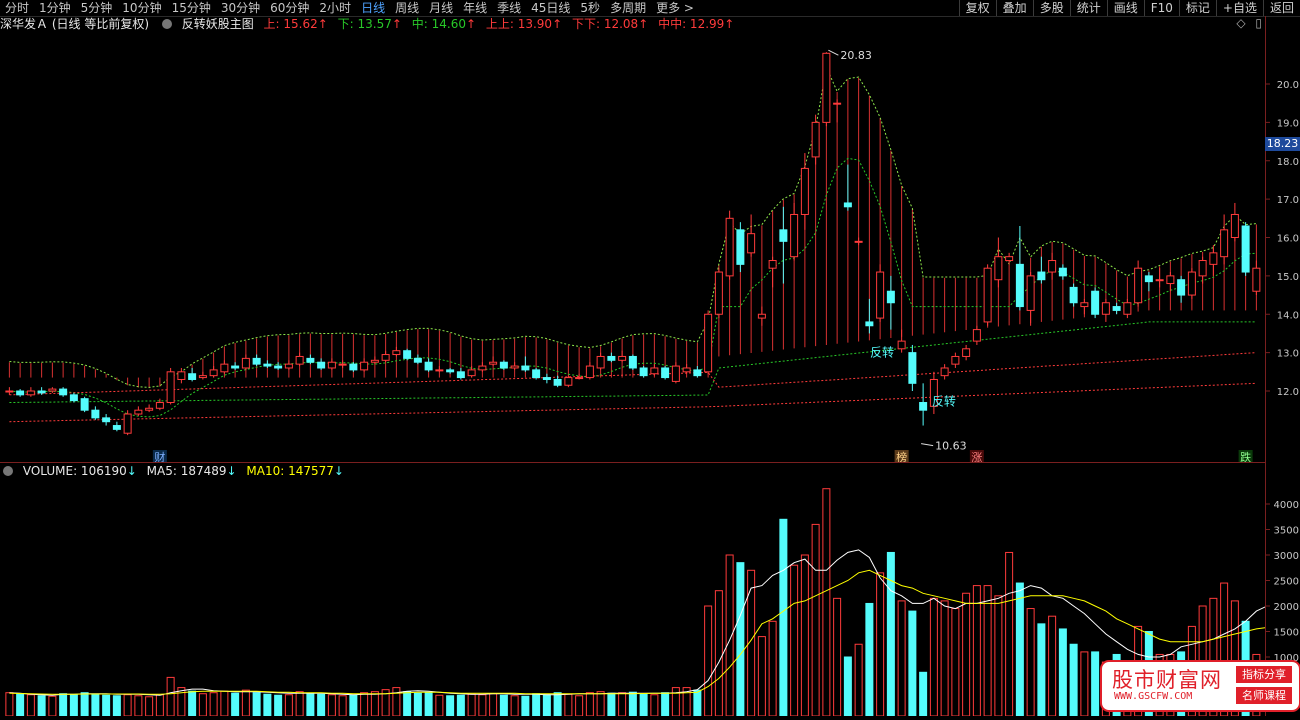 The height and width of the screenshot is (720, 1300). What do you see at coordinates (1088, 8) in the screenshot?
I see `tool-button: 统计` at bounding box center [1088, 8].